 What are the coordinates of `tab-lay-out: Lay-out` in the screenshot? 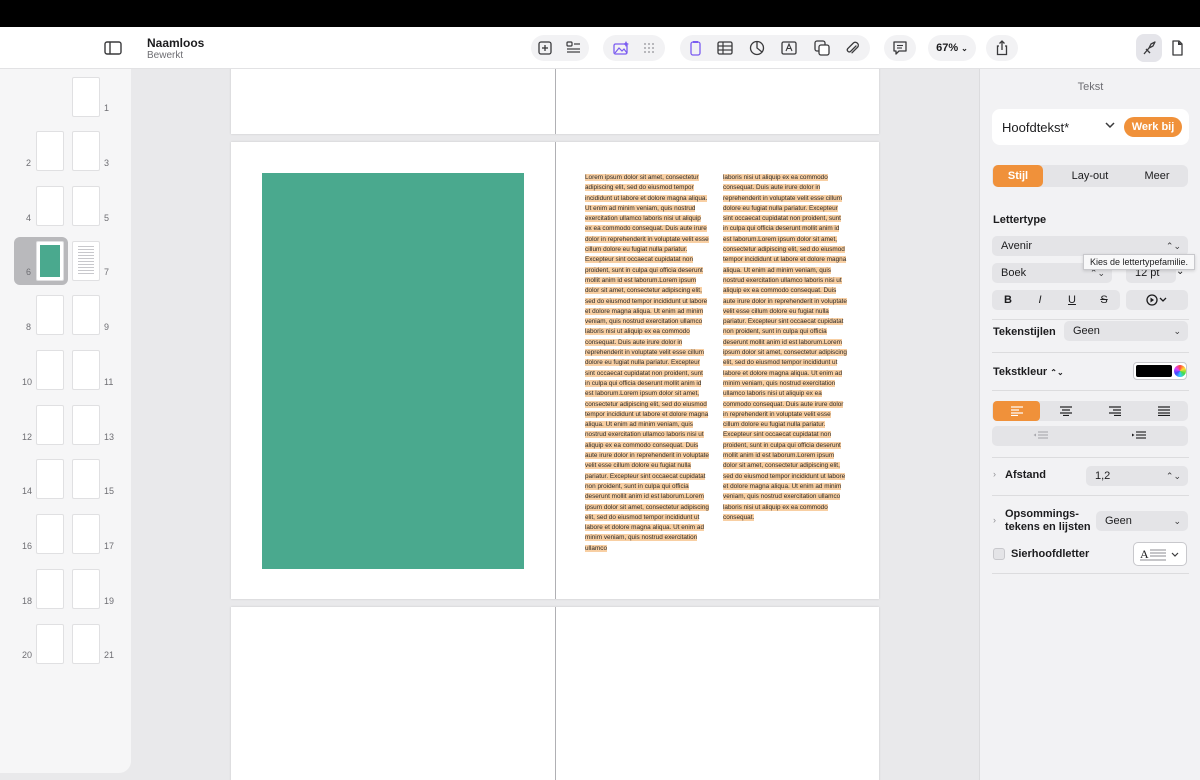 It's located at (1090, 176).